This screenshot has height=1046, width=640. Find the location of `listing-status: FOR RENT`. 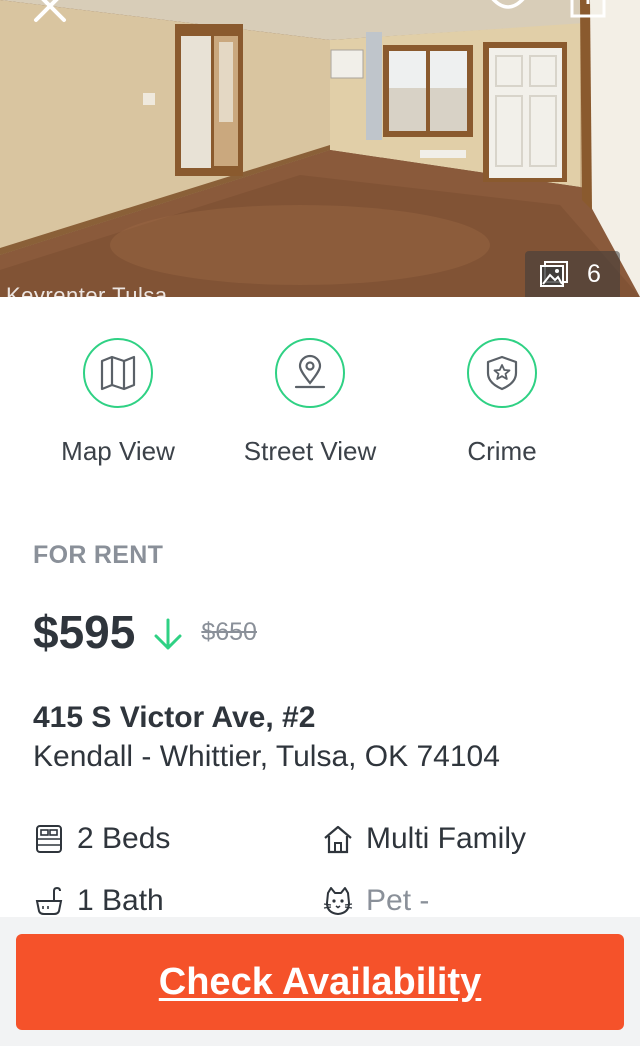

listing-status: FOR RENT is located at coordinates (98, 555).